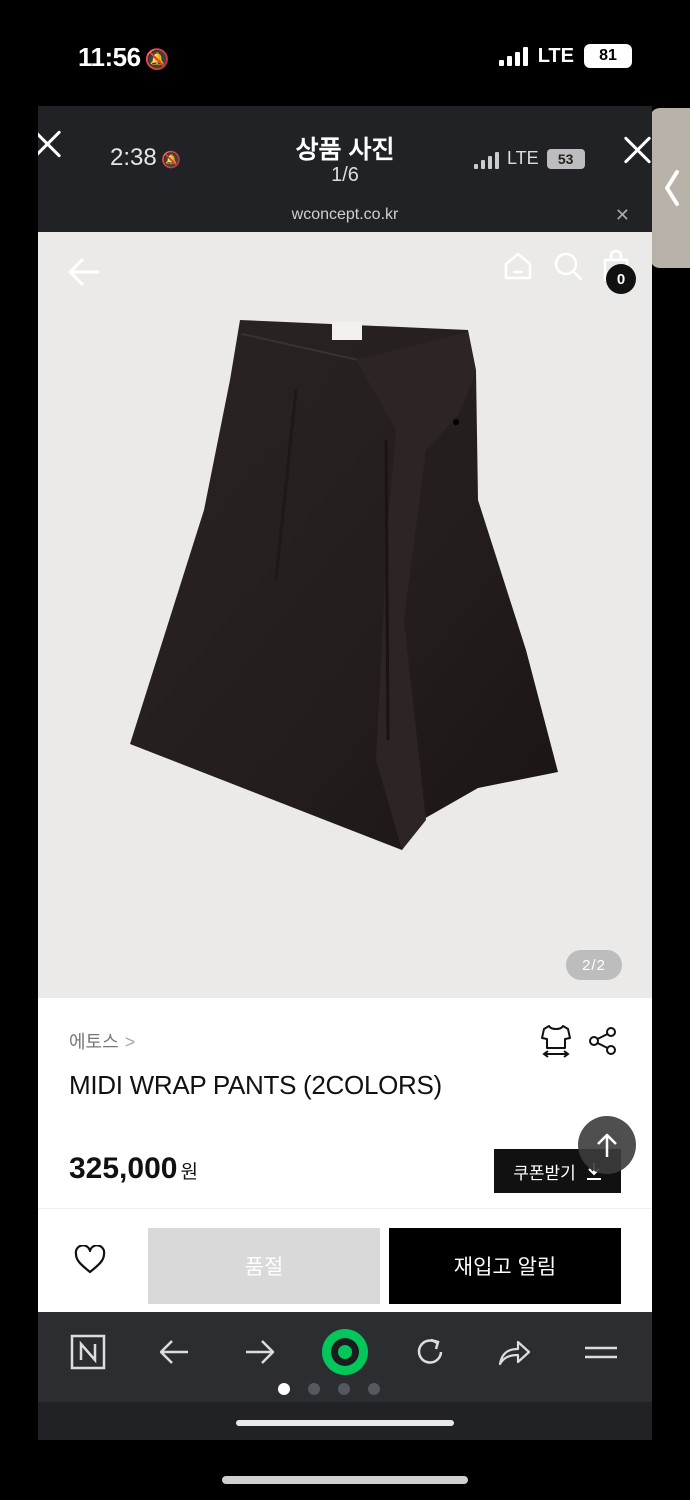  I want to click on outer-clock: 11:56 🔕, so click(123, 57).